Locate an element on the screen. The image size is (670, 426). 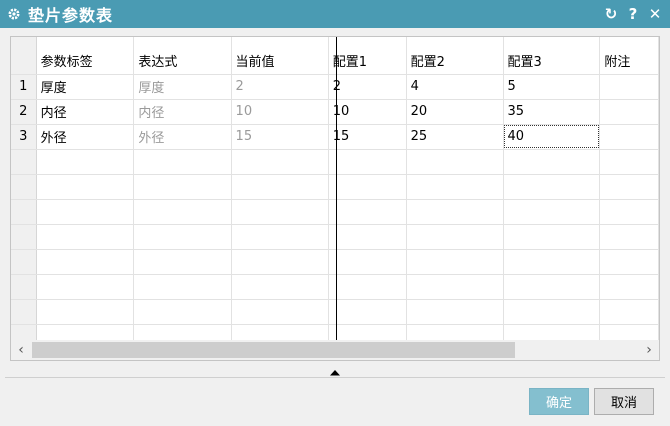
column-header-config-1: 配置1 is located at coordinates (367, 56).